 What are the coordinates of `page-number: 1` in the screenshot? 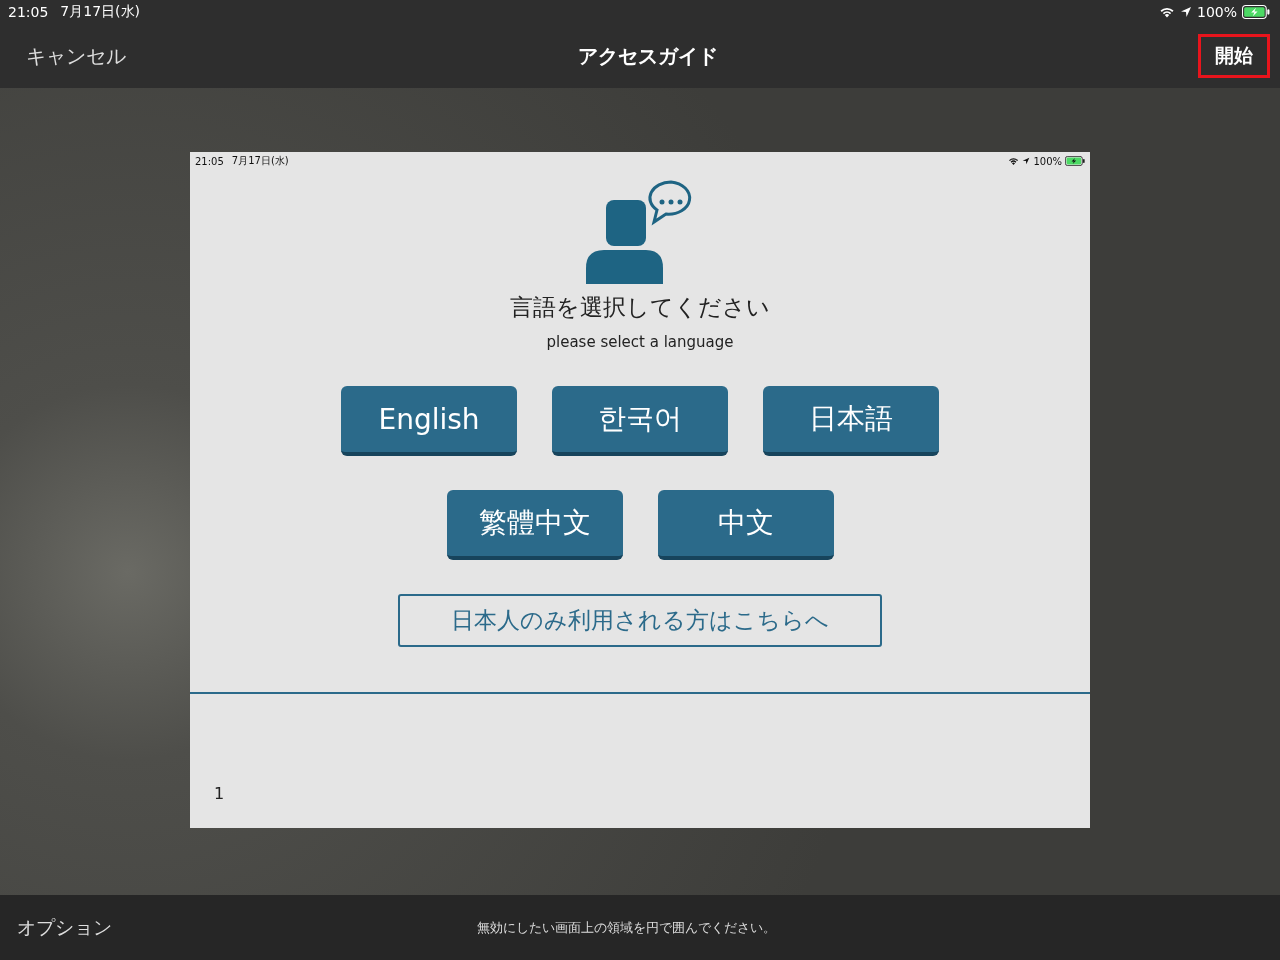 It's located at (219, 793).